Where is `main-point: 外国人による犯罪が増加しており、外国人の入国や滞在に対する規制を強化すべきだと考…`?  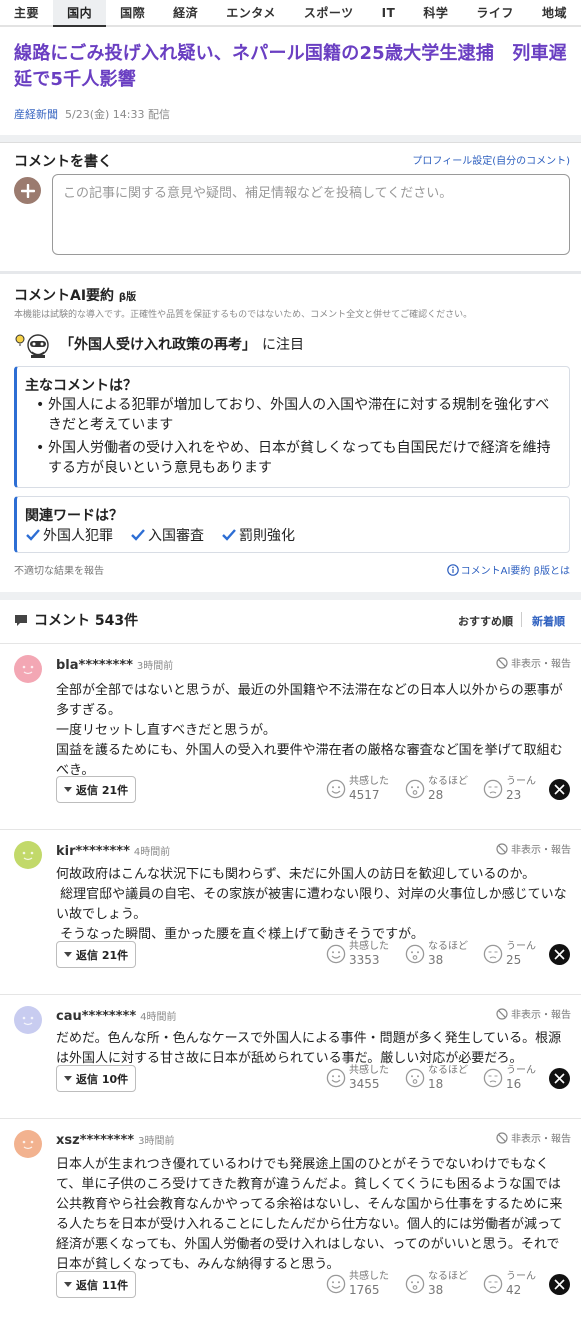
main-point: 外国人による犯罪が増加しており、外国人の入国や滞在に対する規制を強化すべきだと考… is located at coordinates (298, 415).